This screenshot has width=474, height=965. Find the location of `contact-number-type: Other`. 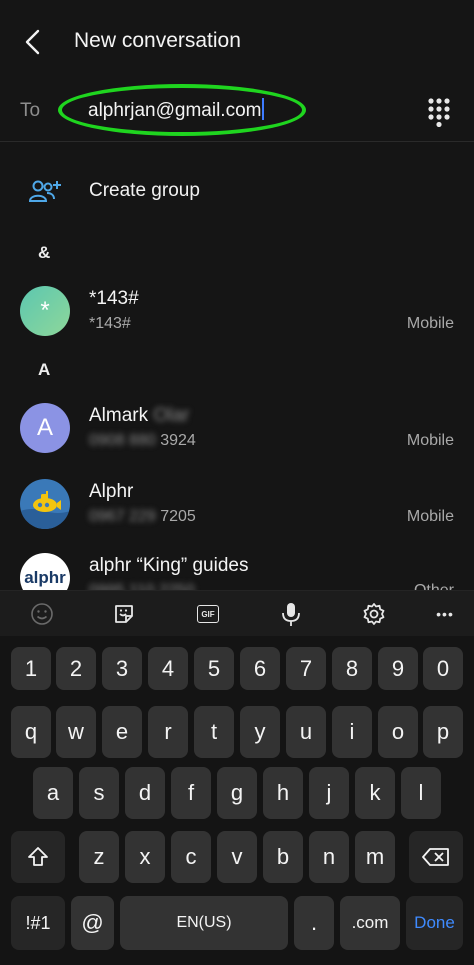

contact-number-type: Other is located at coordinates (434, 586).